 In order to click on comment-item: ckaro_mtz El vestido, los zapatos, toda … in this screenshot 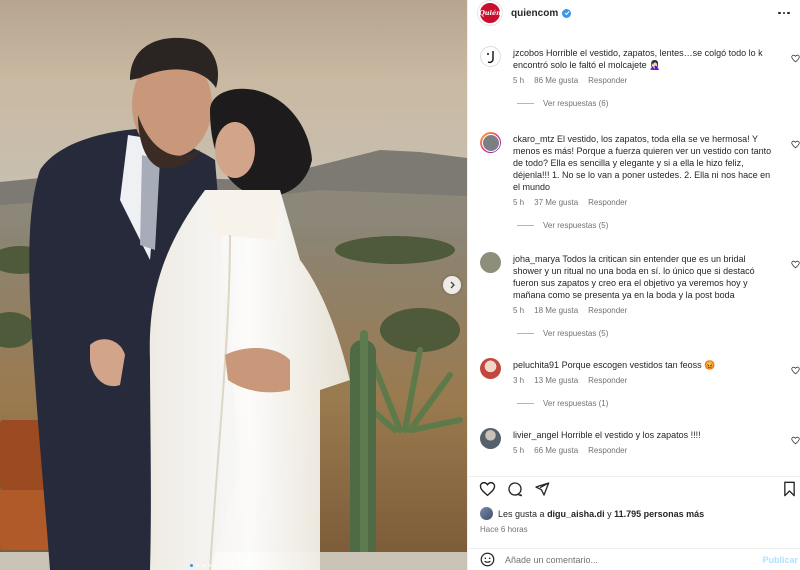, I will do `click(634, 186)`.